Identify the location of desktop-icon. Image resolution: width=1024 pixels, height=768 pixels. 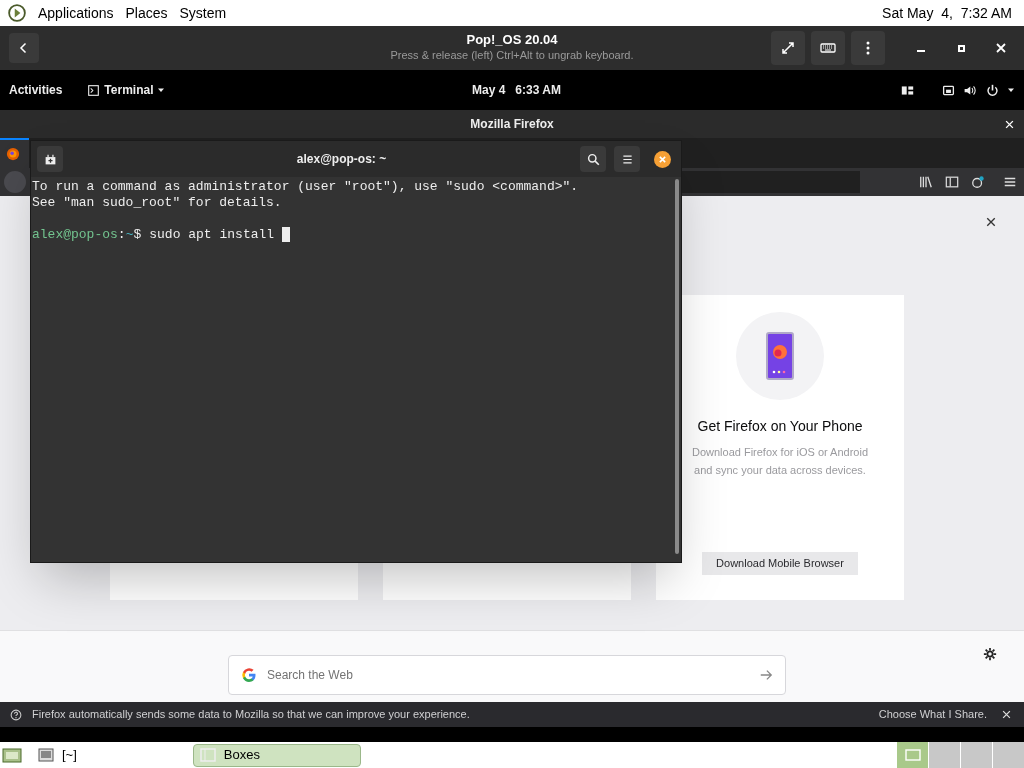
(12, 755).